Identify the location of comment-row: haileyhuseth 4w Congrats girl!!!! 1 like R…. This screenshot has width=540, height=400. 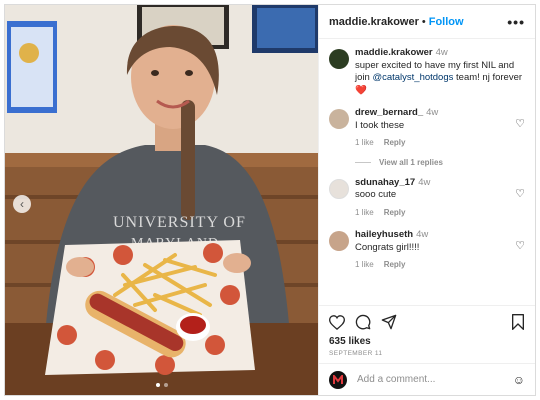
(427, 250).